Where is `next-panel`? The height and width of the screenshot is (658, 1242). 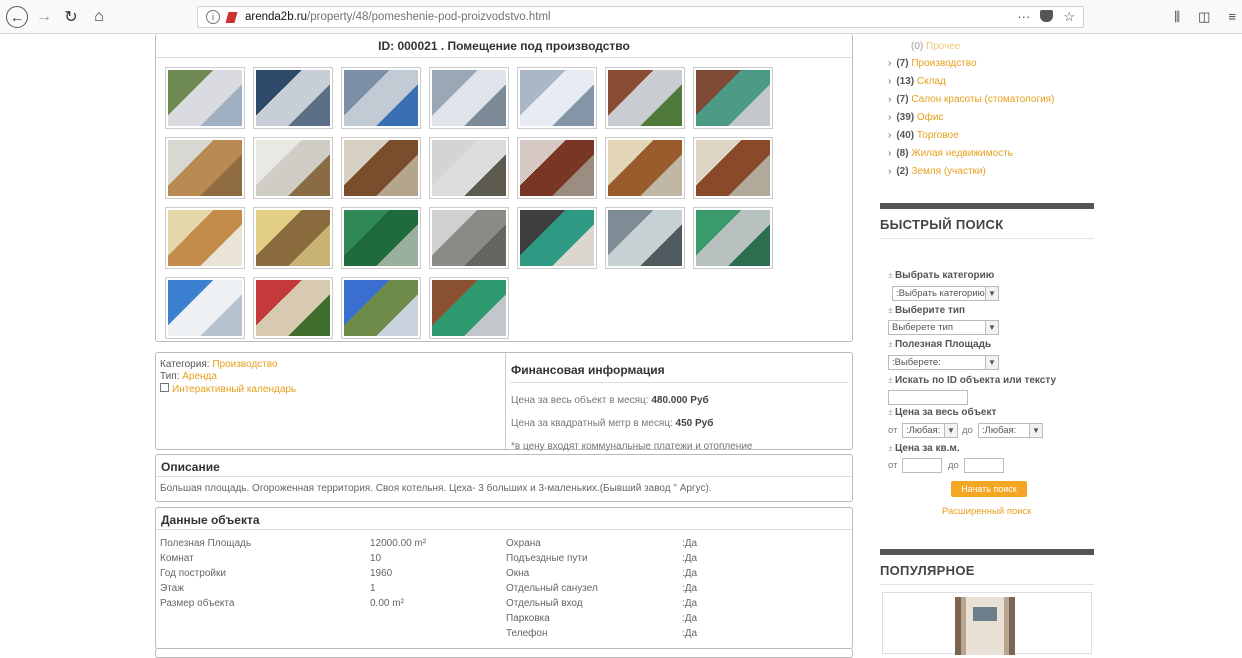 next-panel is located at coordinates (504, 653).